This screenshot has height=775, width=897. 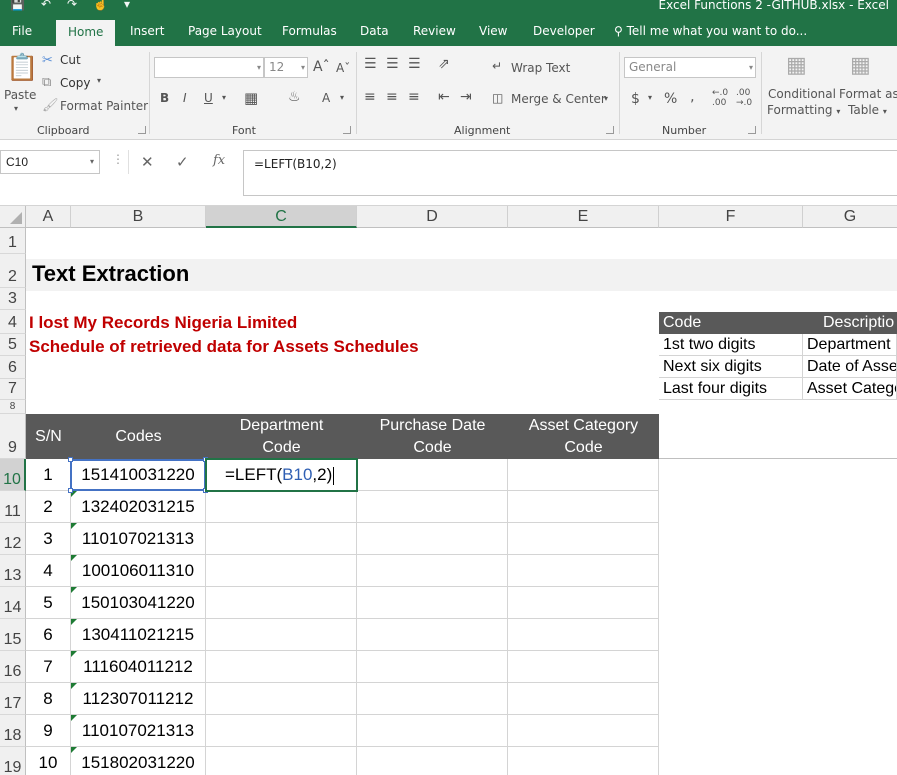 What do you see at coordinates (392, 64) in the screenshot?
I see `middle-align-icon: ☰` at bounding box center [392, 64].